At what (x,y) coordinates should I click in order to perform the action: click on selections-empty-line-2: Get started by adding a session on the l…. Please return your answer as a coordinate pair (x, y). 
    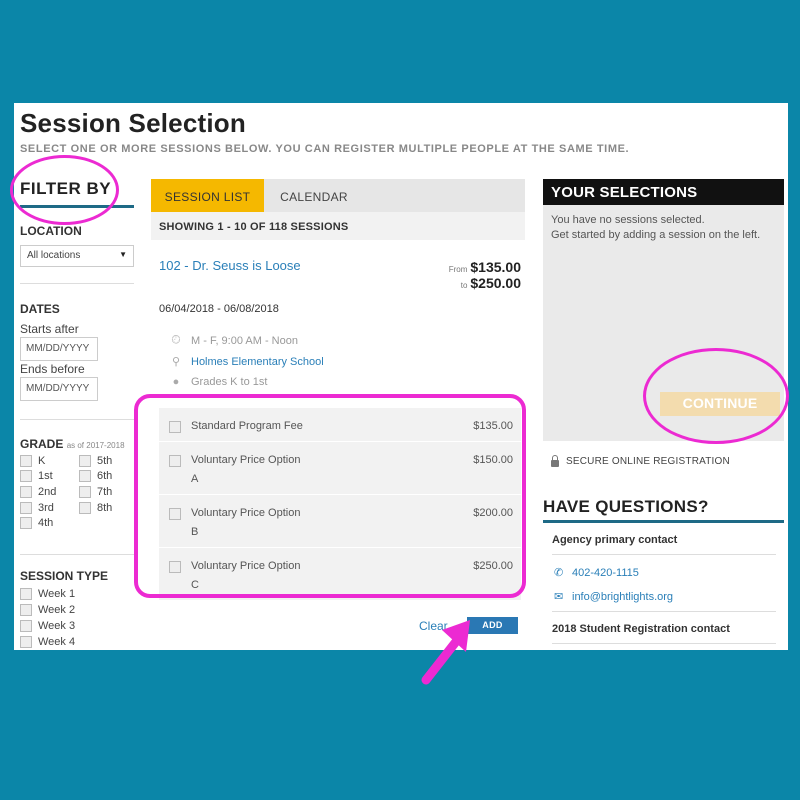
    Looking at the image, I should click on (656, 235).